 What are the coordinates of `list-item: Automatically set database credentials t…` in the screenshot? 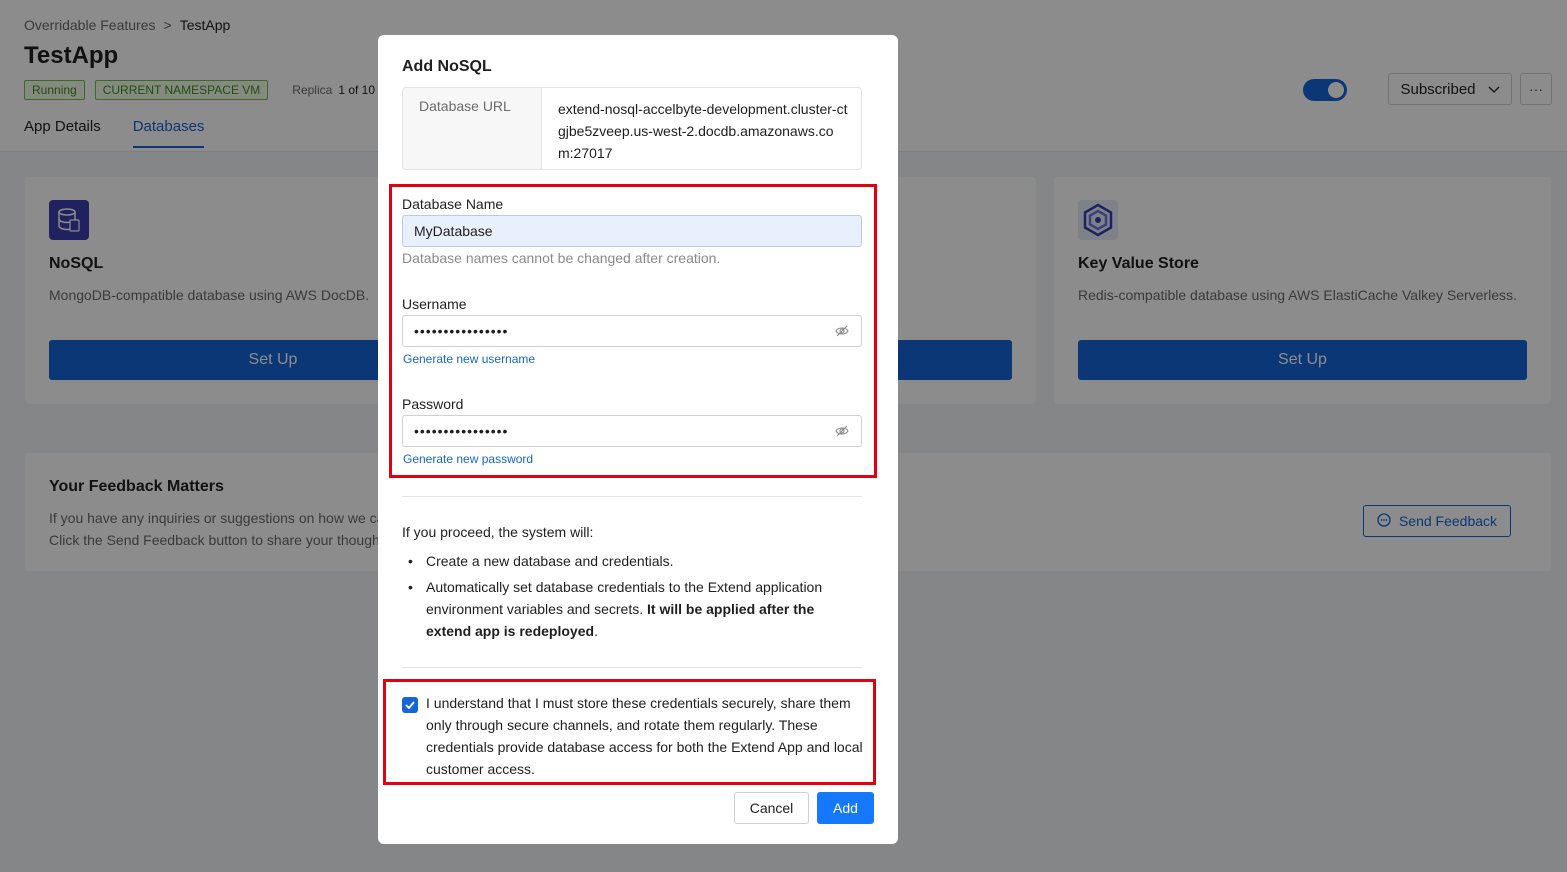 It's located at (632, 609).